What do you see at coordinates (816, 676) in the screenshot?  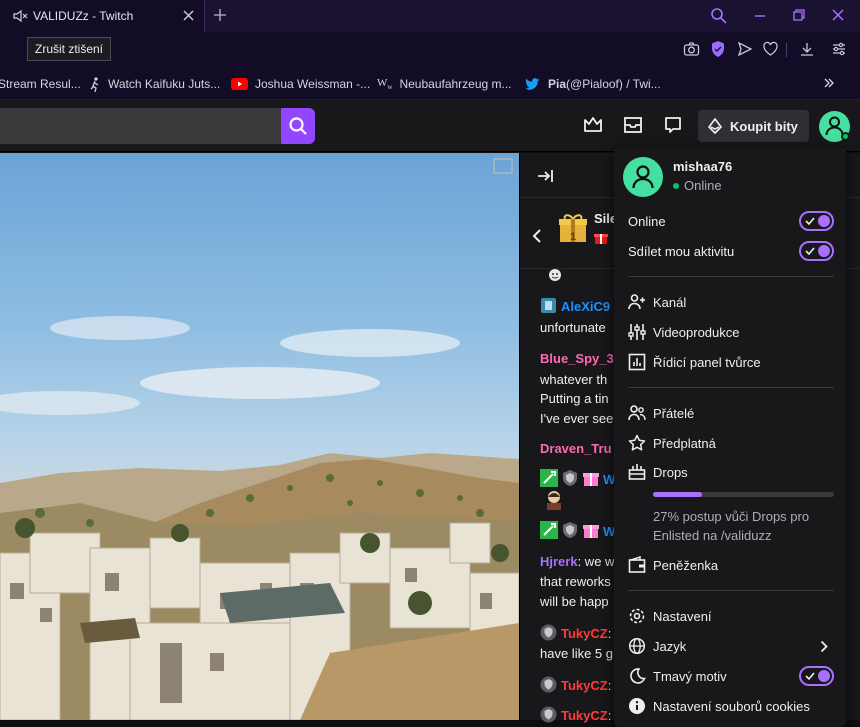 I see `dark-mode-toggle` at bounding box center [816, 676].